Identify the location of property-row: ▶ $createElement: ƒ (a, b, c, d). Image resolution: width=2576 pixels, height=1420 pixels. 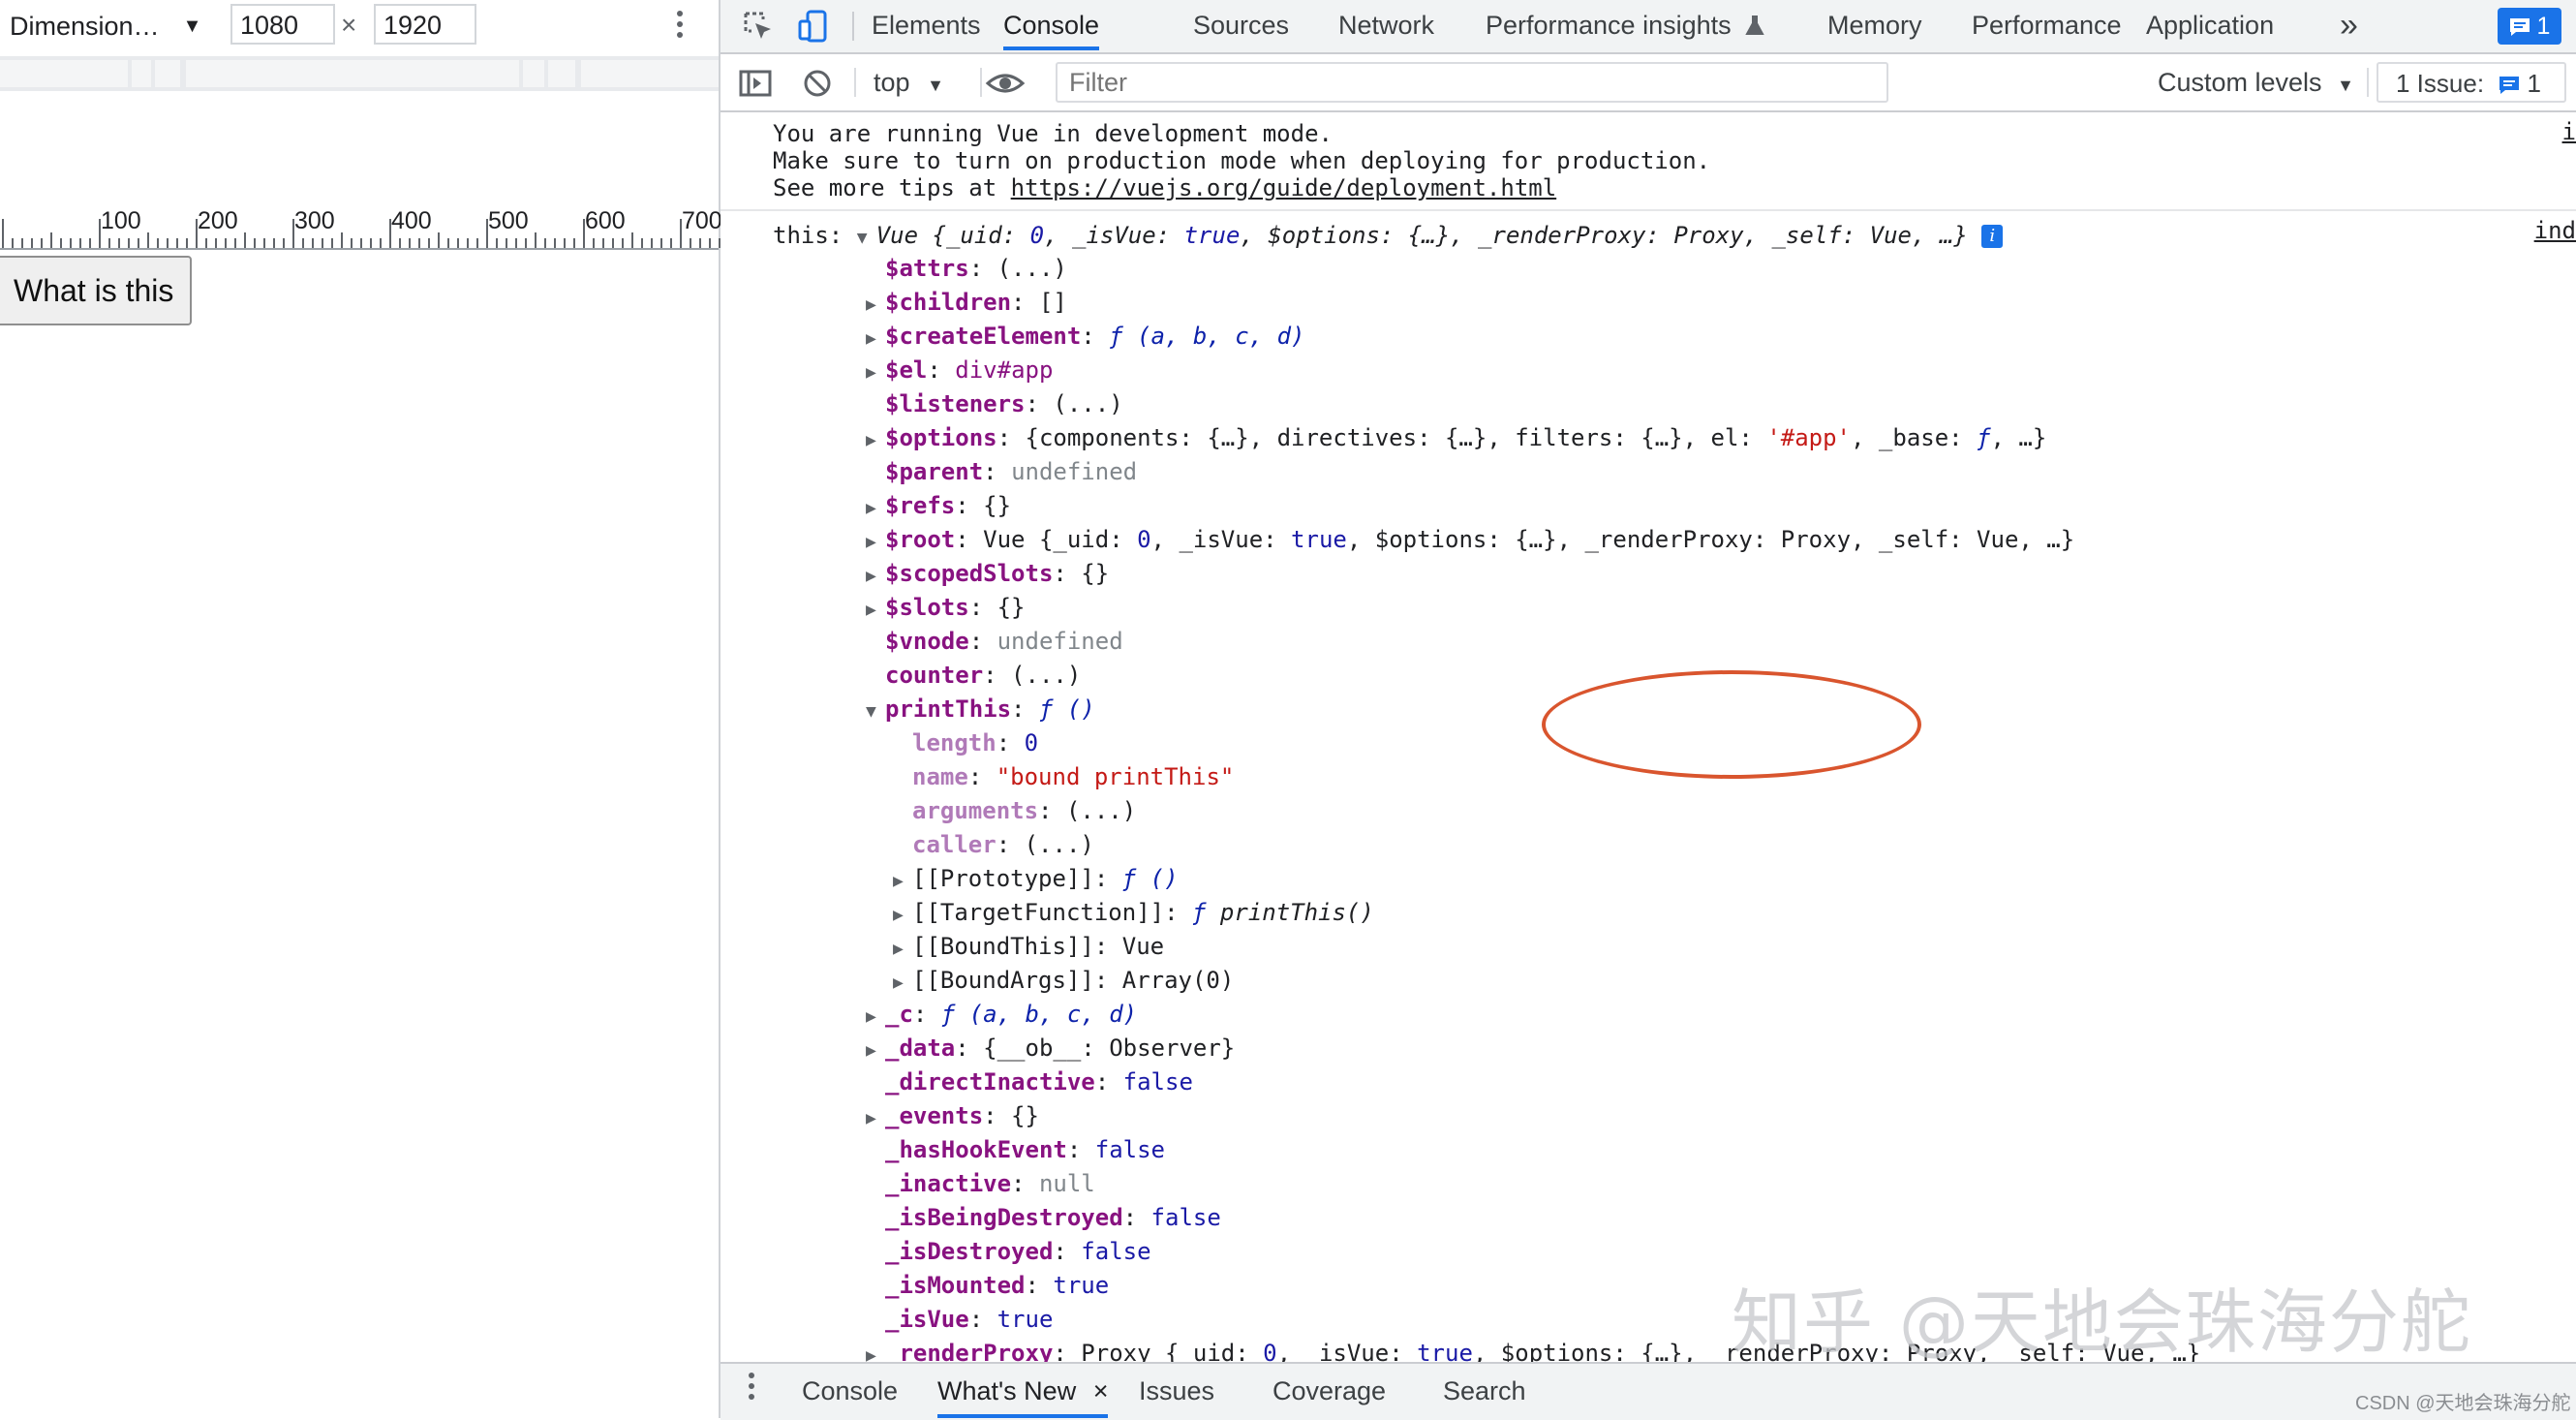
(1085, 336).